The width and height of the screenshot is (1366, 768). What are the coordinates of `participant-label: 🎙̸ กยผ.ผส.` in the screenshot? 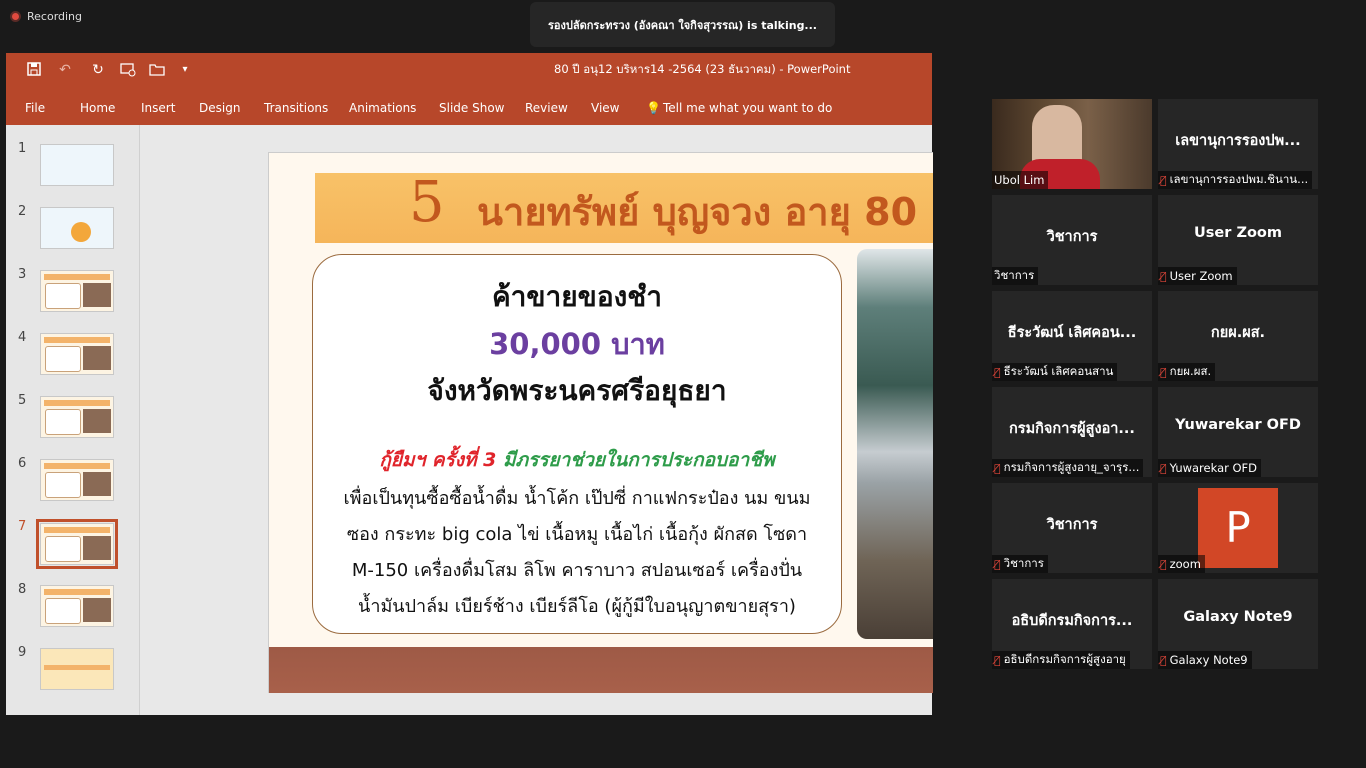 It's located at (1187, 372).